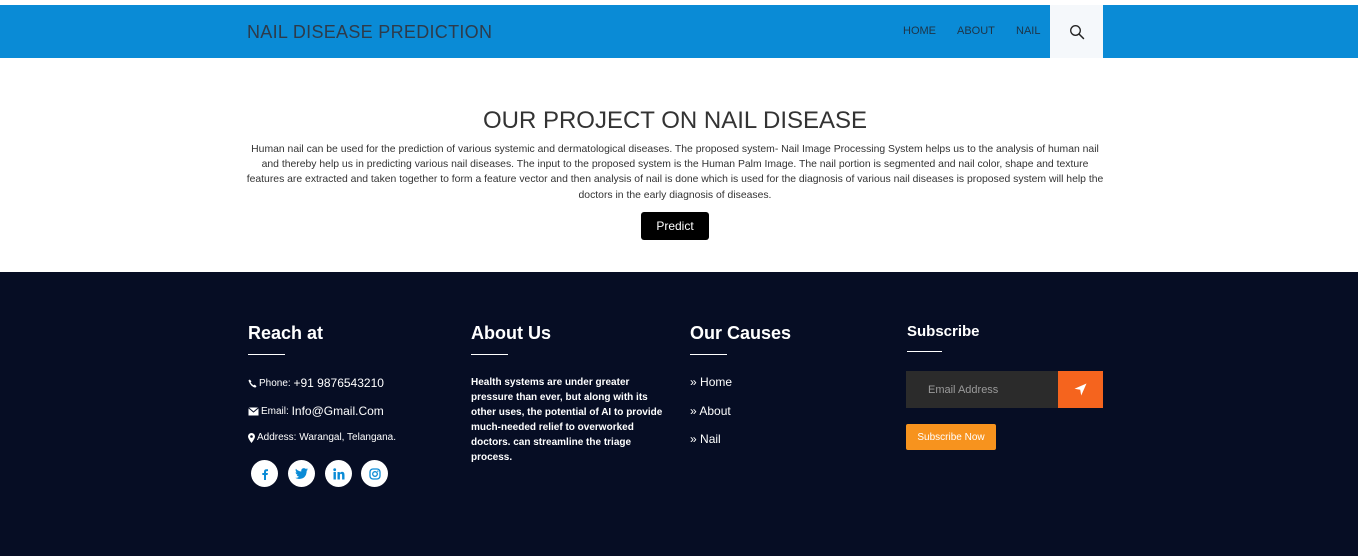 This screenshot has width=1358, height=556. Describe the element at coordinates (675, 226) in the screenshot. I see `predict-button: Predict` at that location.